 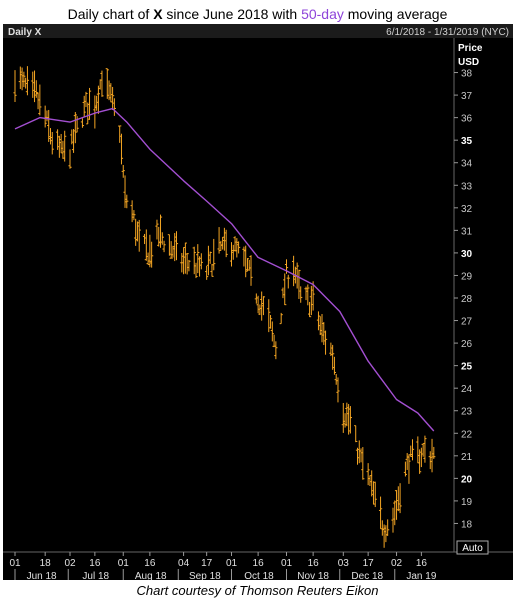 What do you see at coordinates (421, 575) in the screenshot?
I see `x-month-label: Jan 19` at bounding box center [421, 575].